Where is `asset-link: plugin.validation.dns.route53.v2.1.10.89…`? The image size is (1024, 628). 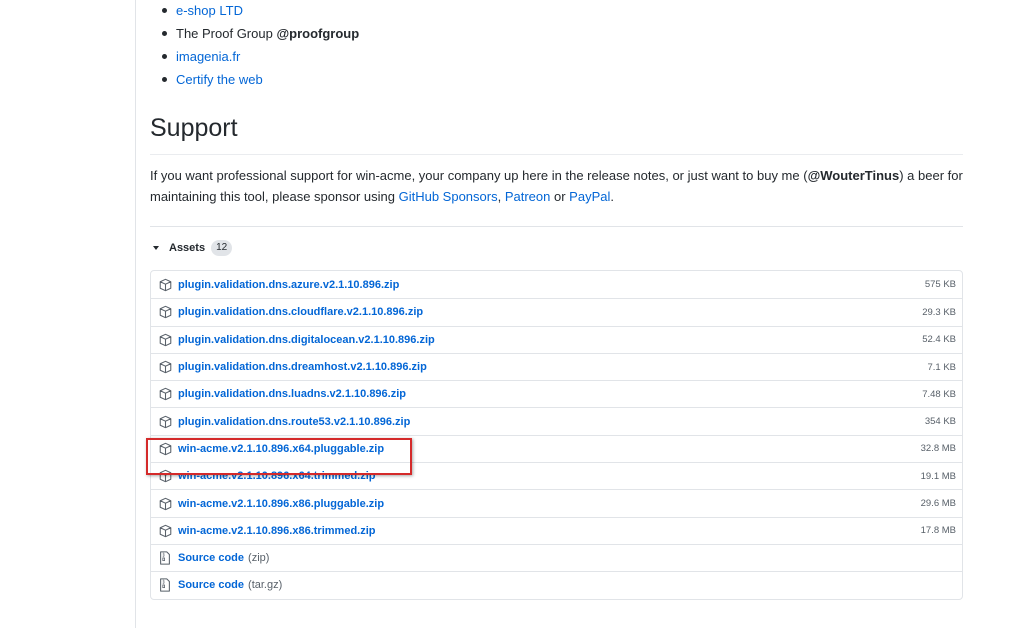
asset-link: plugin.validation.dns.route53.v2.1.10.89… is located at coordinates (294, 422).